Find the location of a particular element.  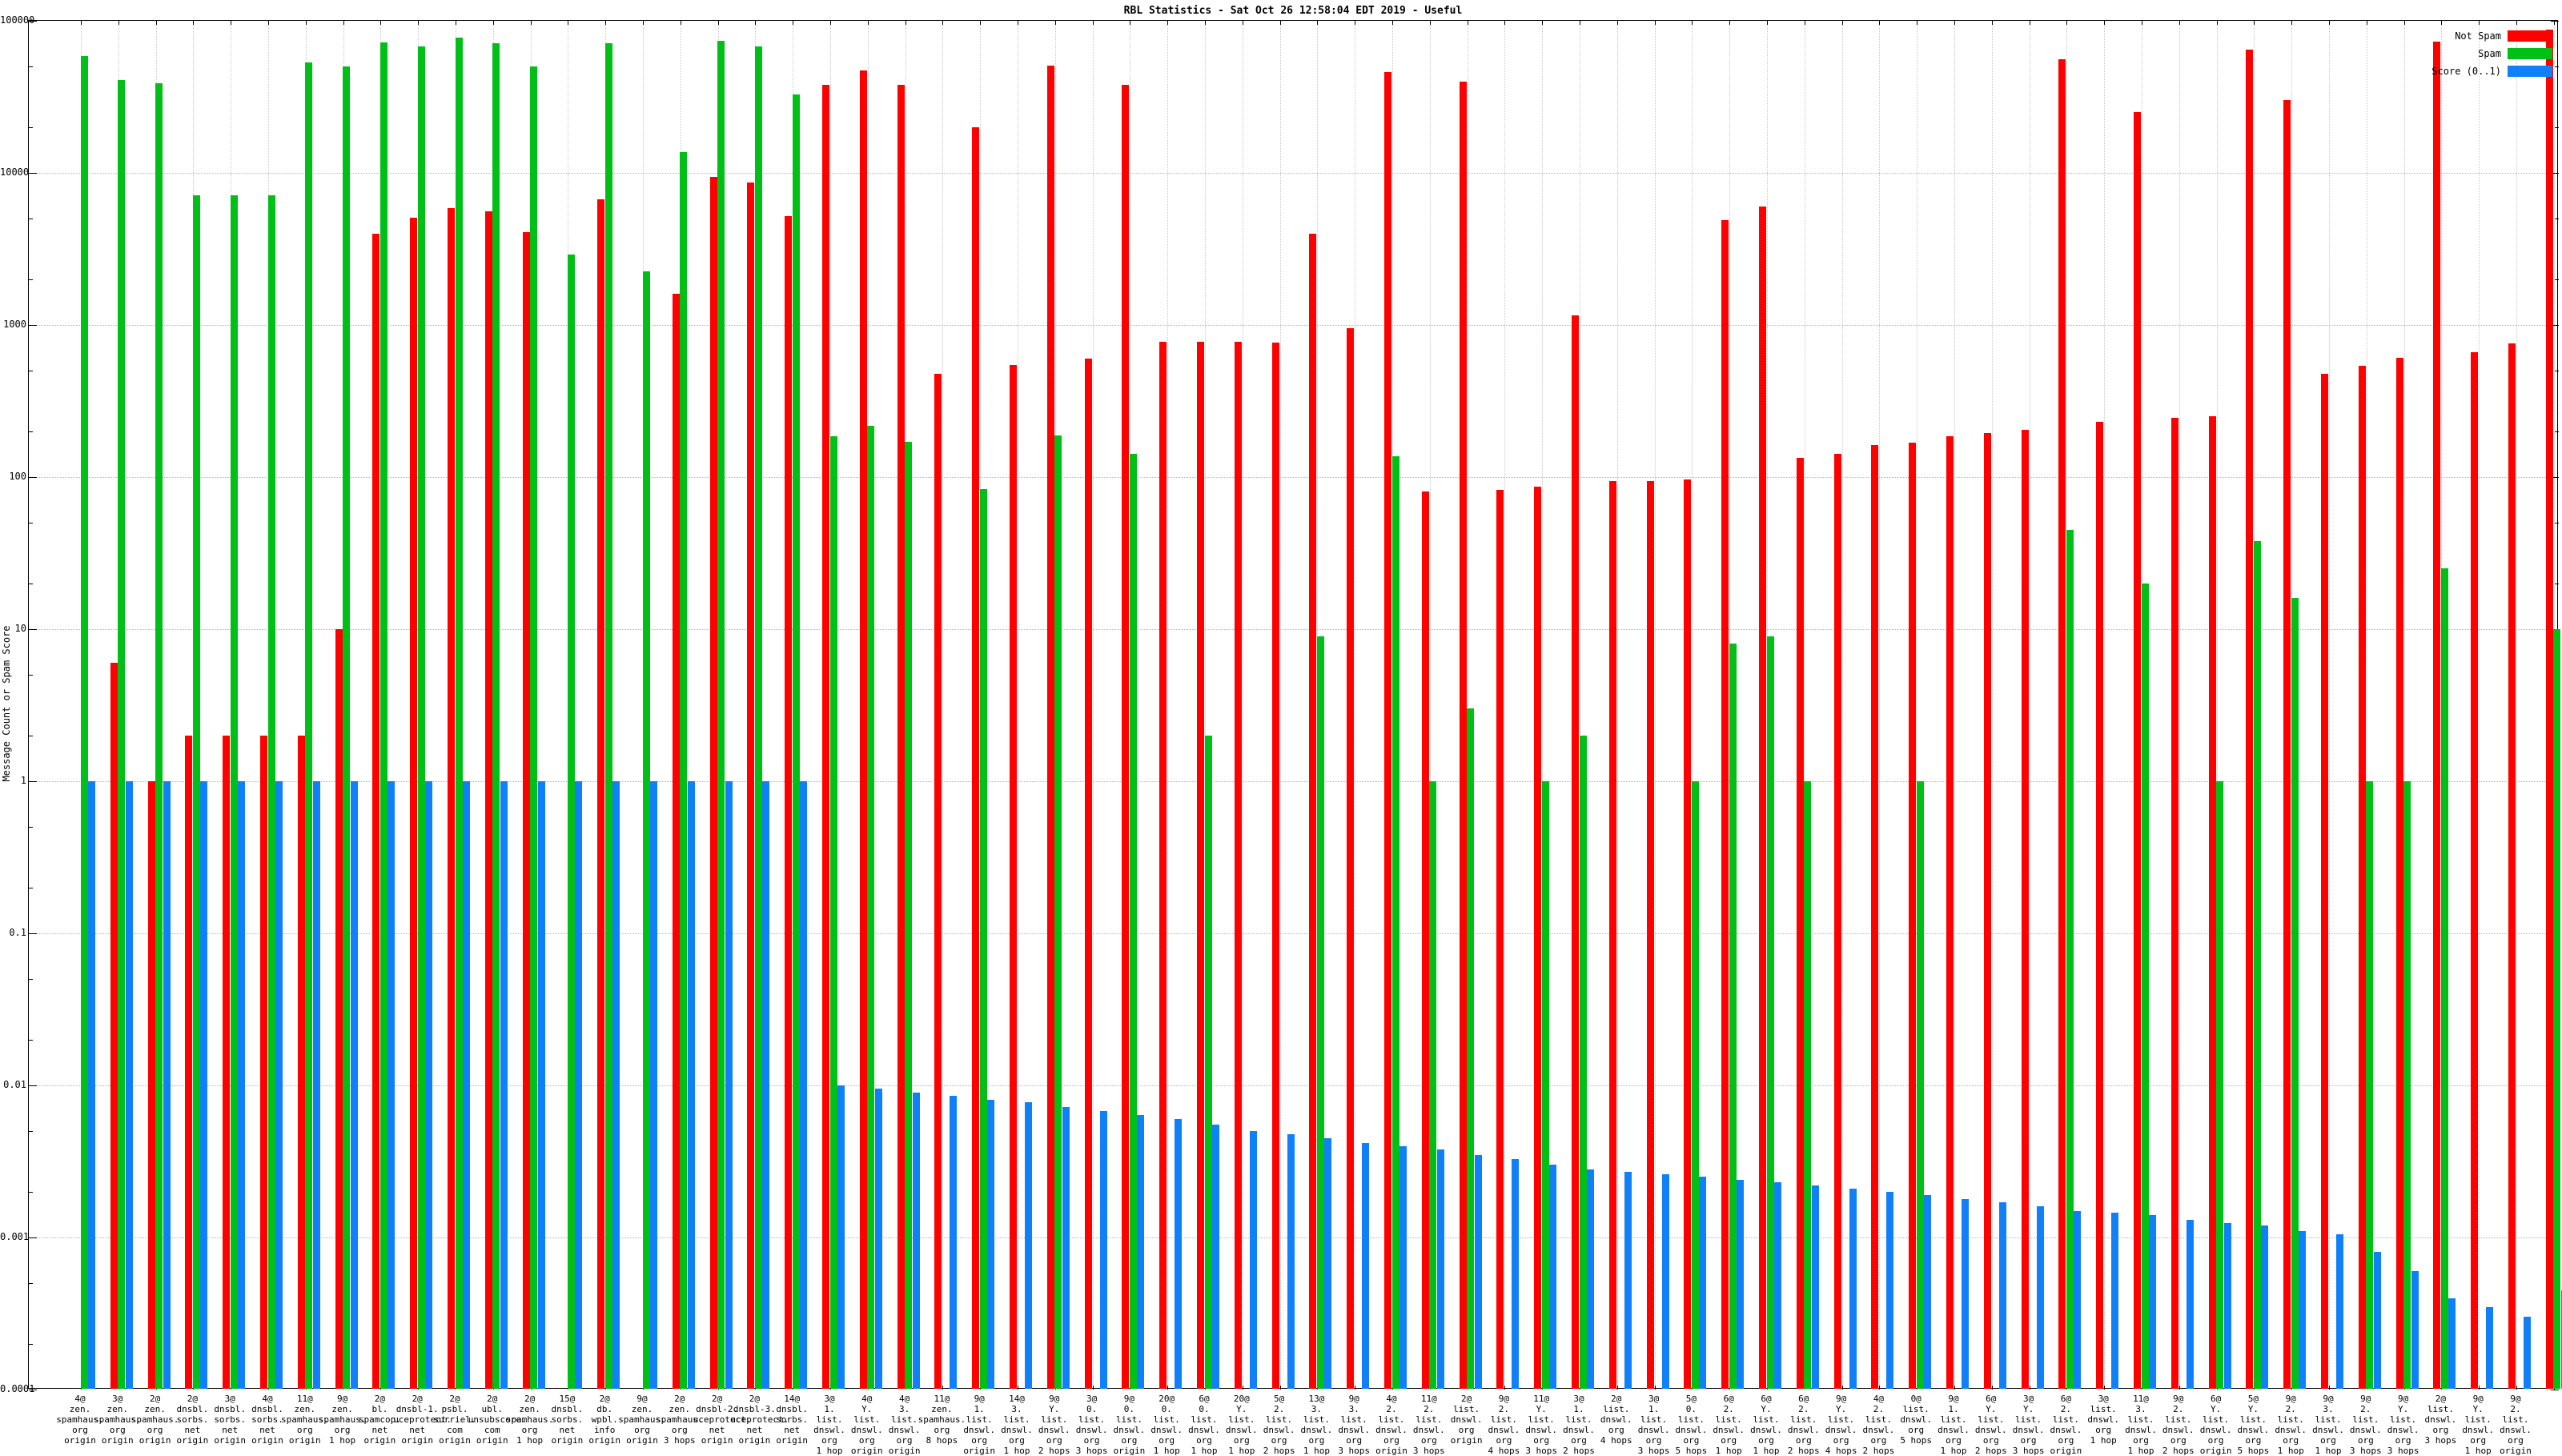

legend-entry-spam: Spam is located at coordinates (2491, 53).